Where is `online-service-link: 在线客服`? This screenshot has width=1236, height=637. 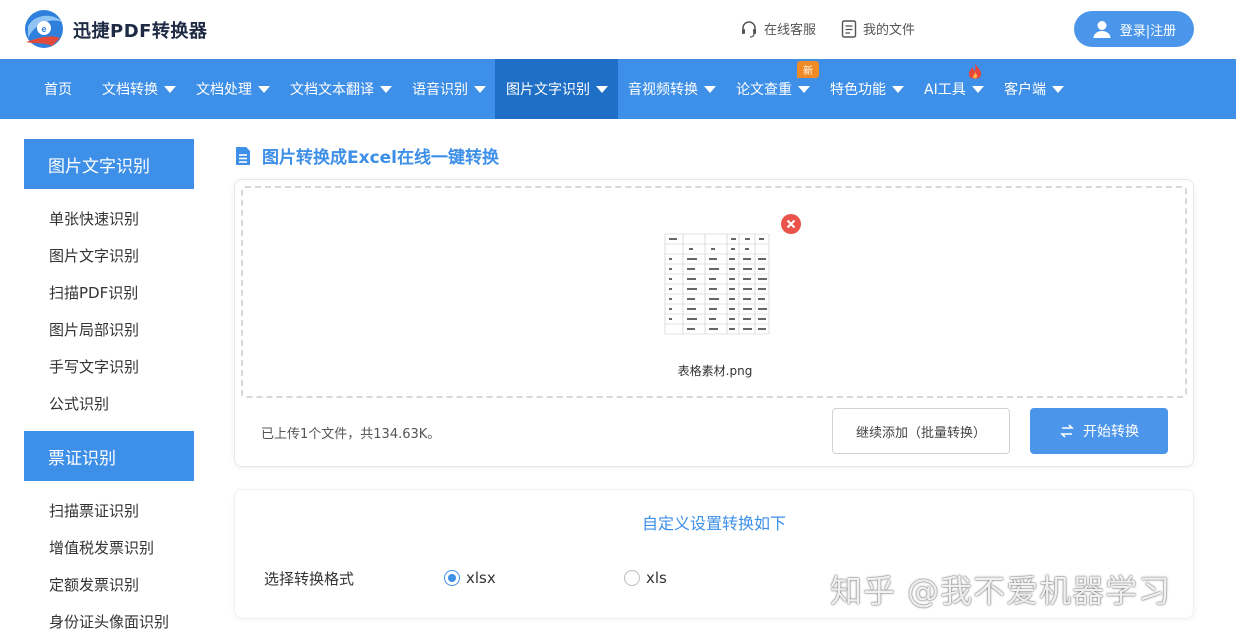
online-service-link: 在线客服 is located at coordinates (778, 28).